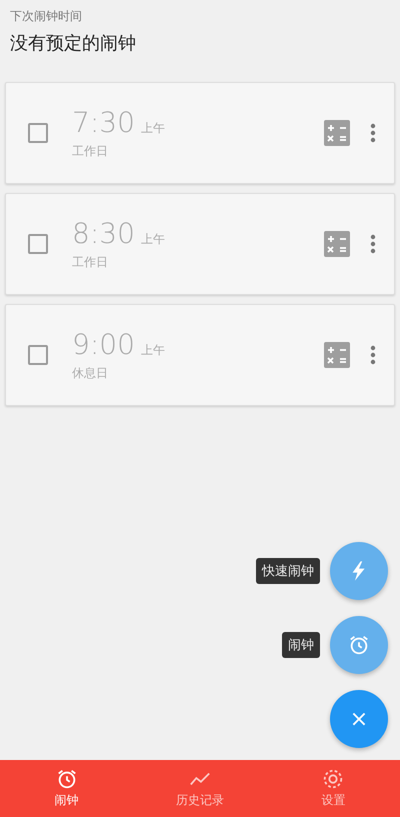 The image size is (400, 817). I want to click on nav-tab: 设置, so click(333, 788).